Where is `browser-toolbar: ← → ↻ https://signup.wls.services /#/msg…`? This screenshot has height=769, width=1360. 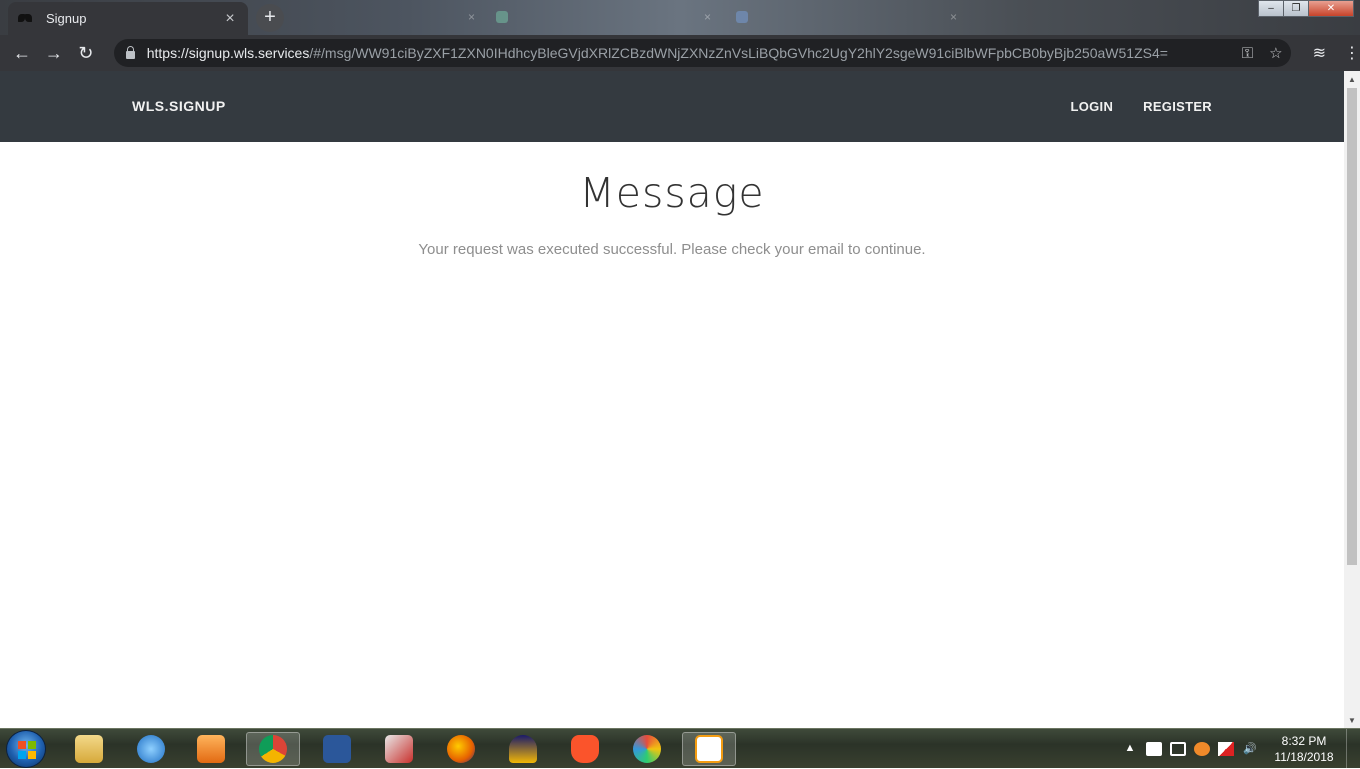
browser-toolbar: ← → ↻ https://signup.wls.services /#/msg… is located at coordinates (680, 53).